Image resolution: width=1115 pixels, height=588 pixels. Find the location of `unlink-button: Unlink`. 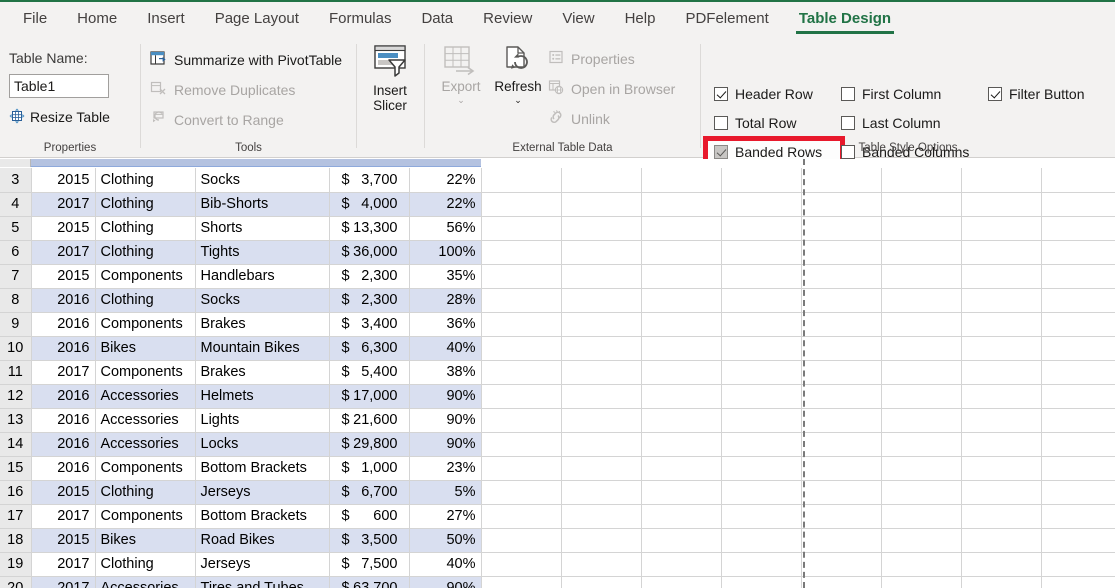

unlink-button: Unlink is located at coordinates (579, 118).